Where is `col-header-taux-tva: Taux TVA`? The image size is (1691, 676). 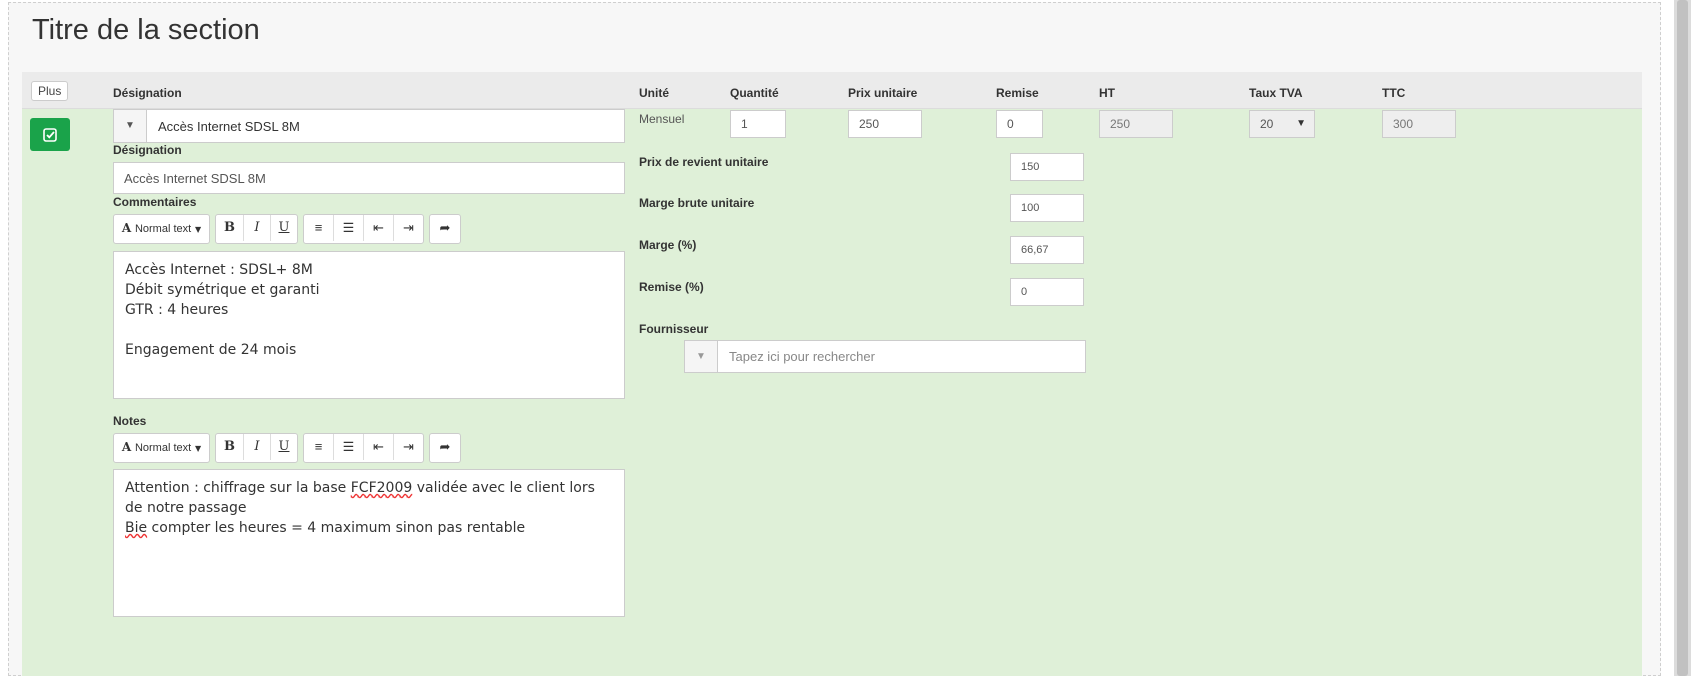
col-header-taux-tva: Taux TVA is located at coordinates (1276, 93).